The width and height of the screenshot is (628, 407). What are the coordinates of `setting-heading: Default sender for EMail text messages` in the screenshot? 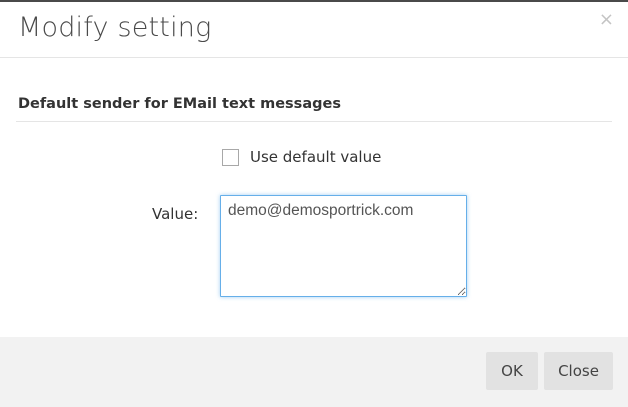 It's located at (179, 104).